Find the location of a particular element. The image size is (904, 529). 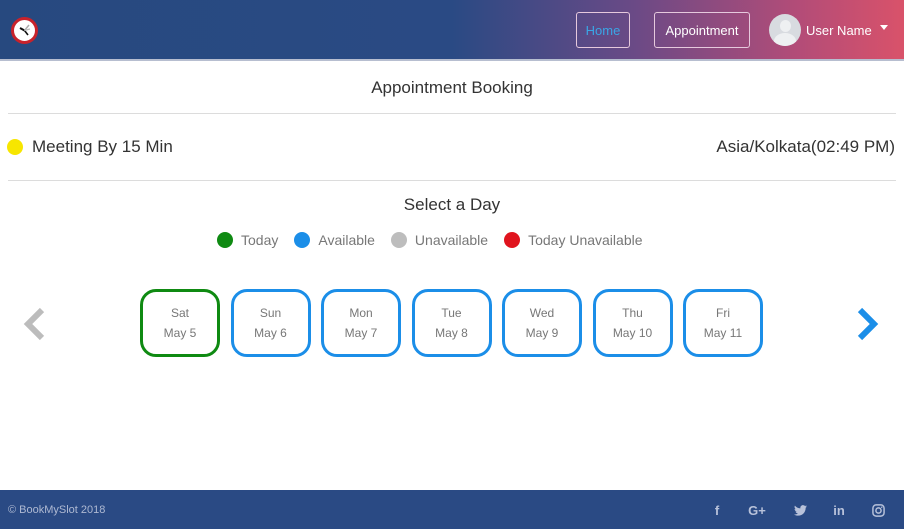

clock-icon is located at coordinates (24, 30).